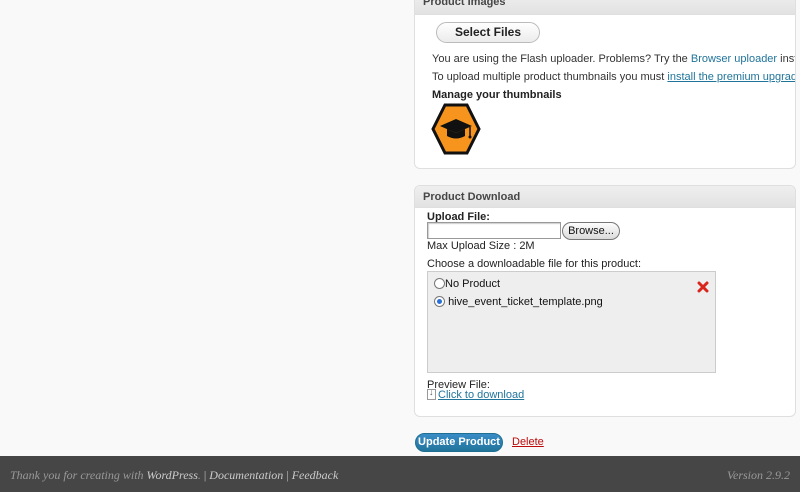 This screenshot has width=800, height=492. I want to click on delete-file-icon, so click(703, 287).